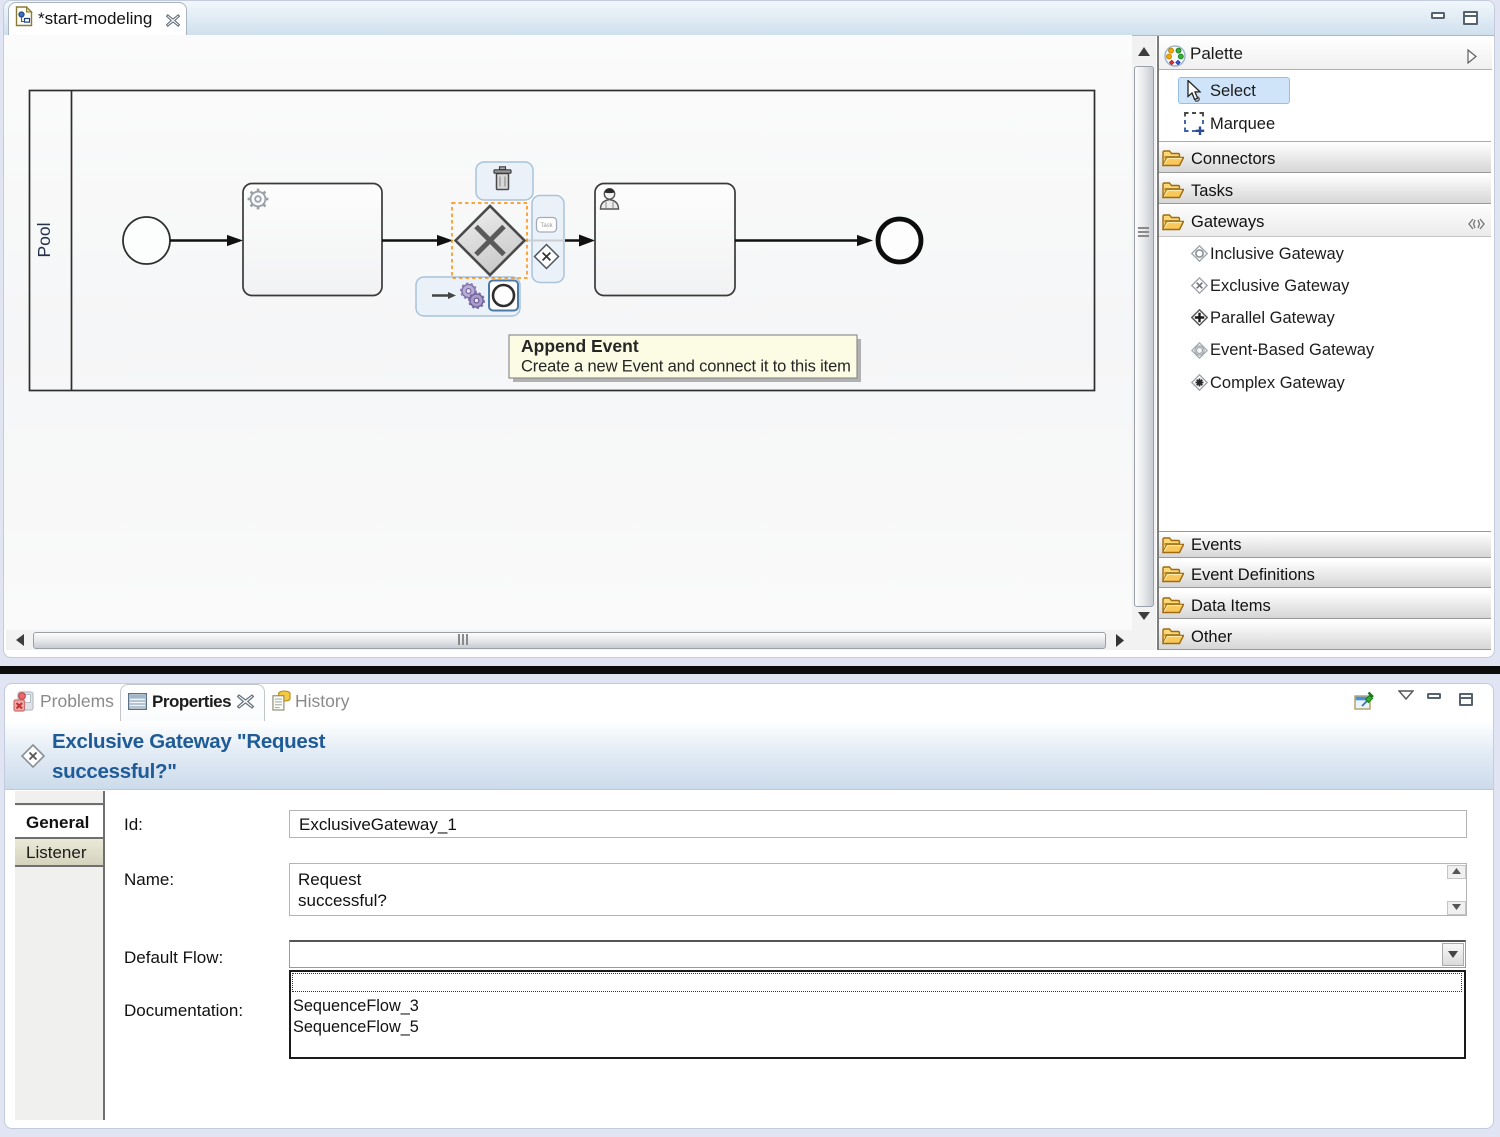 This screenshot has width=1500, height=1137. What do you see at coordinates (546, 226) in the screenshot?
I see `svg-text: Task` at bounding box center [546, 226].